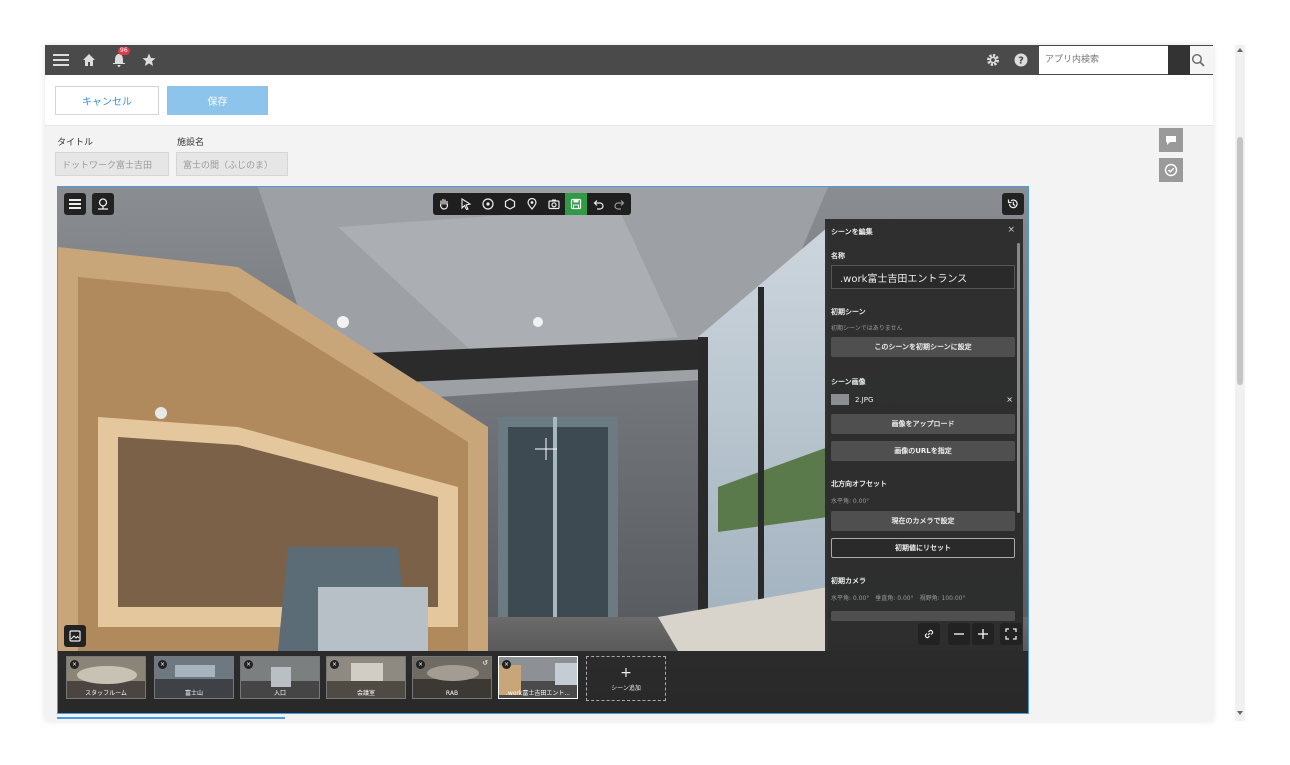  I want to click on add-scene-button: + シーン追加, so click(626, 678).